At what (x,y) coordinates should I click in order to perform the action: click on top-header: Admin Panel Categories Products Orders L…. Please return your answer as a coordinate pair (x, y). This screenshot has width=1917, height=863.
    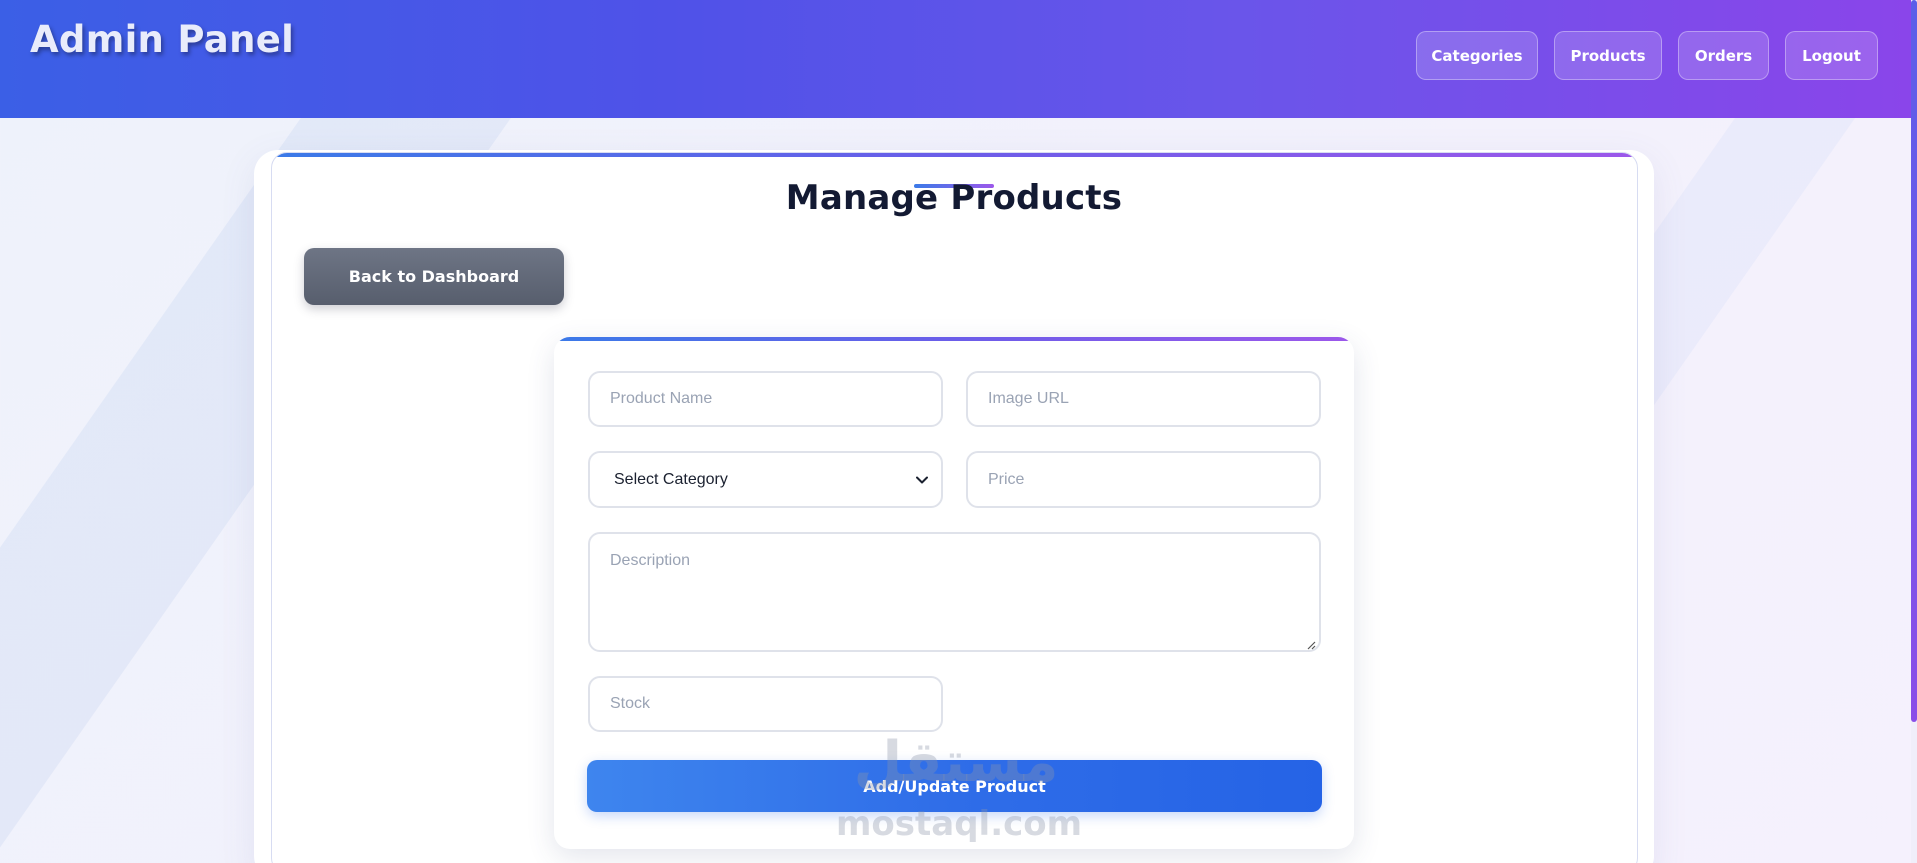
    Looking at the image, I should click on (955, 59).